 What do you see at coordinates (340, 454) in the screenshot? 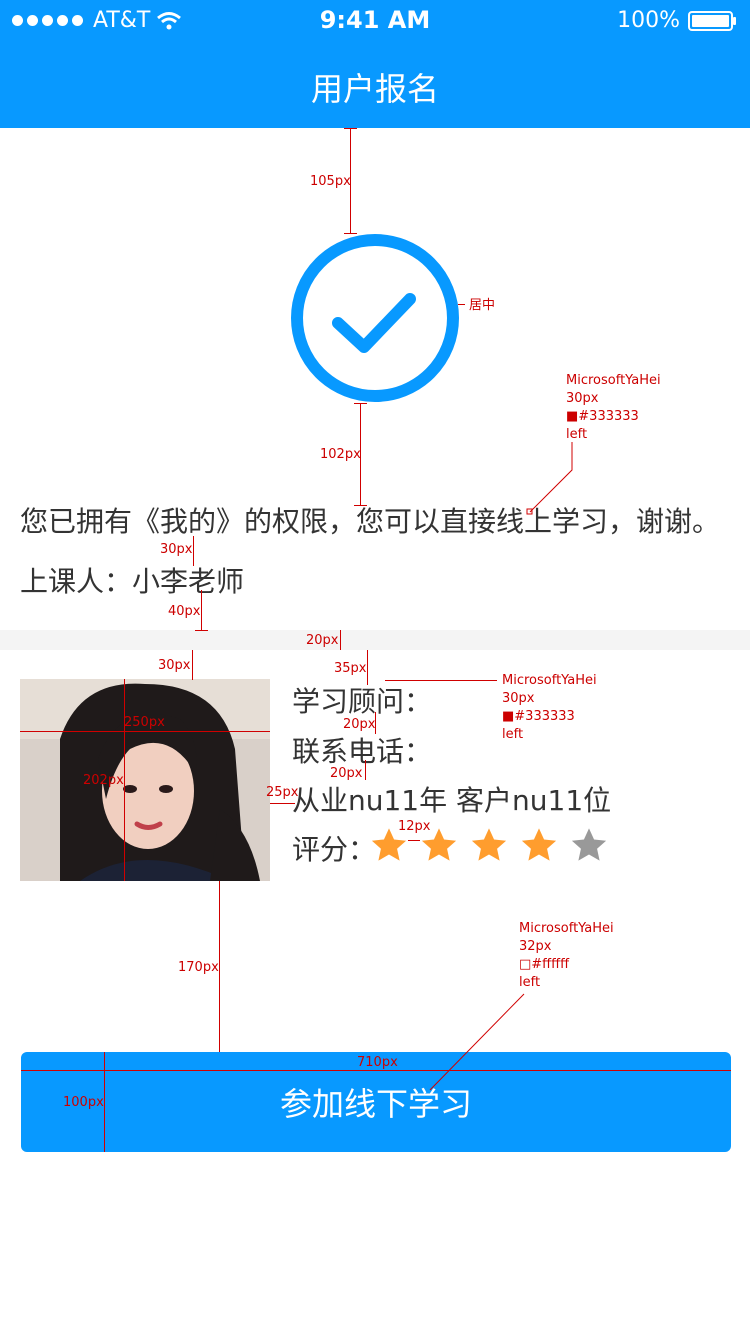
I see `annotation-102: 102px` at bounding box center [340, 454].